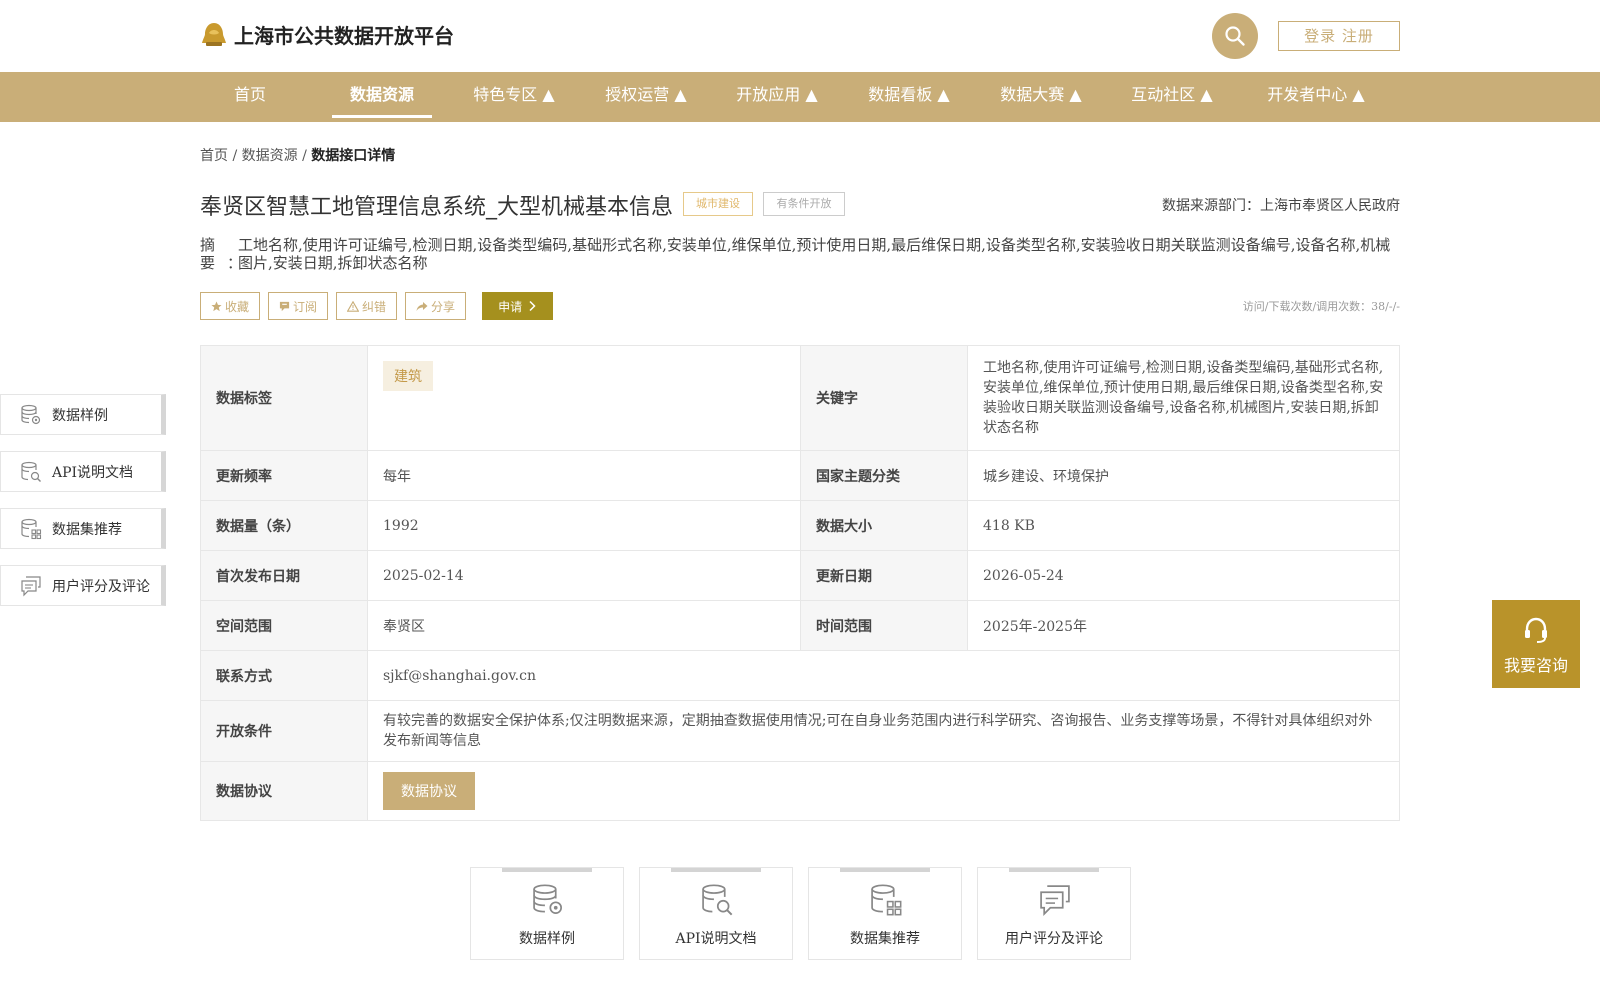  I want to click on card-label: API说明文档, so click(716, 939).